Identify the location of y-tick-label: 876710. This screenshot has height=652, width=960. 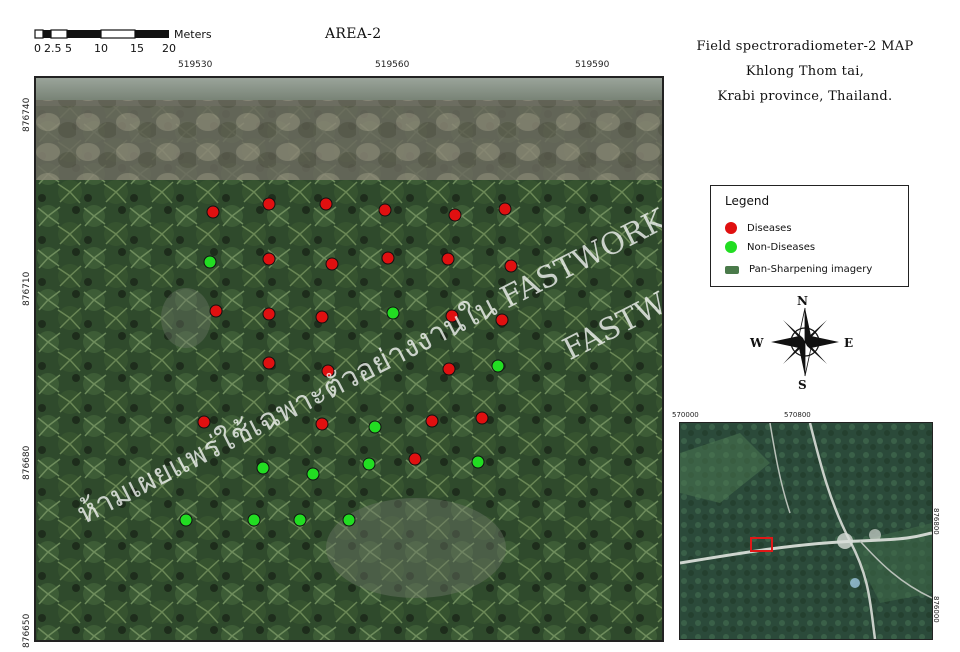
(27, 288).